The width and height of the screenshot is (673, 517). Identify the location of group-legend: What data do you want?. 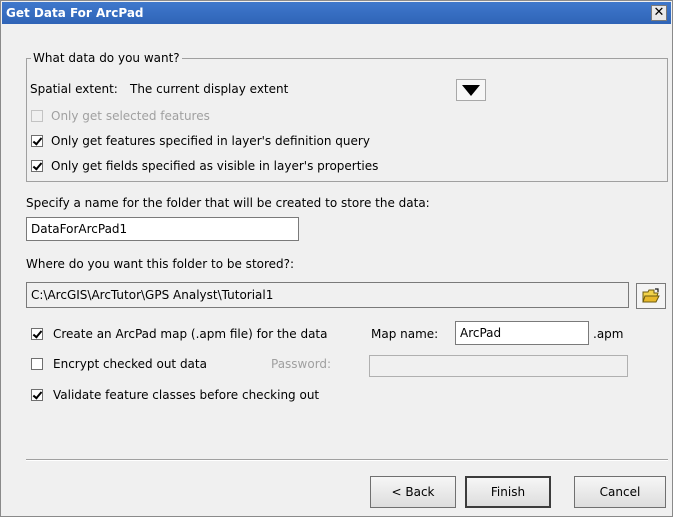
(106, 58).